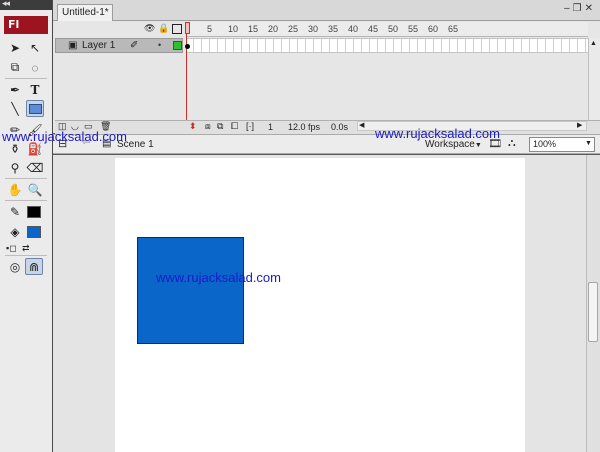 The height and width of the screenshot is (452, 600). What do you see at coordinates (361, 125) in the screenshot?
I see `scroll-left-icon: ◀` at bounding box center [361, 125].